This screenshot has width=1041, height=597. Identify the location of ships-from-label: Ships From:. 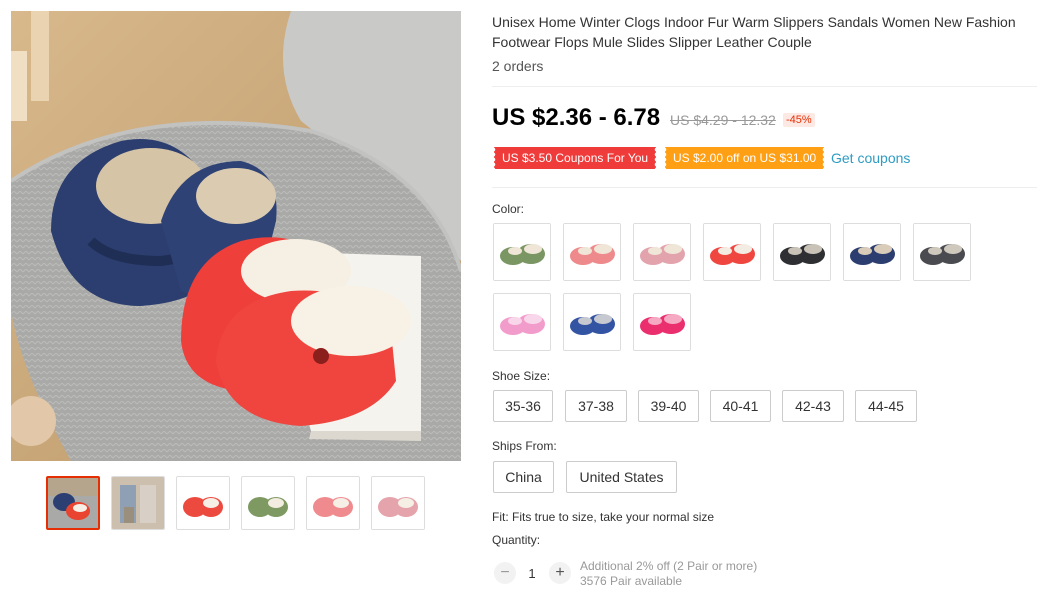
(524, 446).